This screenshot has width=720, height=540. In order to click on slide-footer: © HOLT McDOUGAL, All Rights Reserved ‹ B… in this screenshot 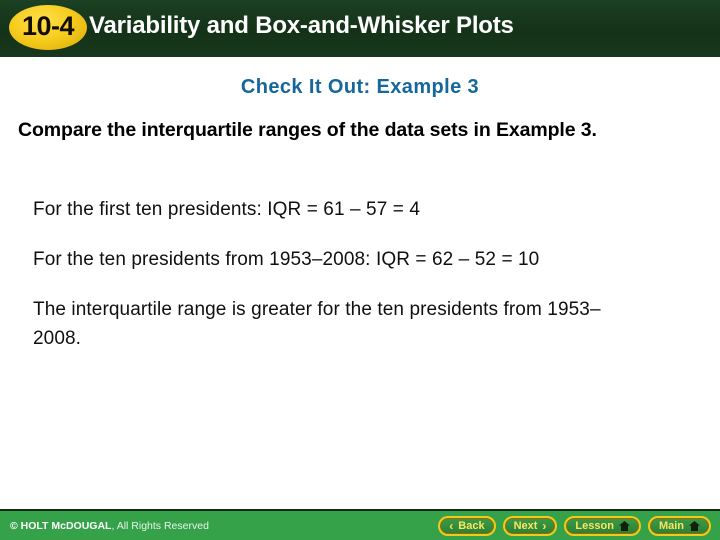, I will do `click(360, 524)`.